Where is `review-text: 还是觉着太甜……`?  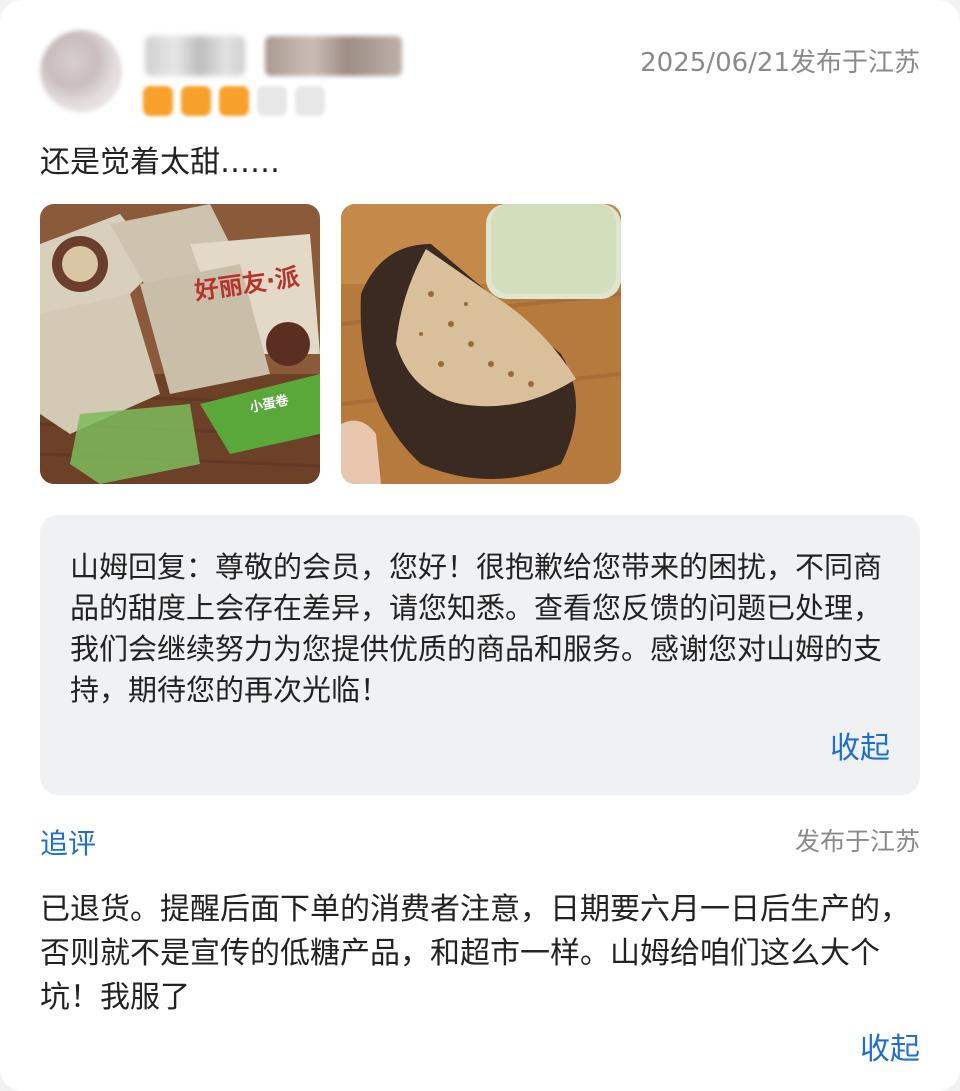
review-text: 还是觉着太甜…… is located at coordinates (160, 162).